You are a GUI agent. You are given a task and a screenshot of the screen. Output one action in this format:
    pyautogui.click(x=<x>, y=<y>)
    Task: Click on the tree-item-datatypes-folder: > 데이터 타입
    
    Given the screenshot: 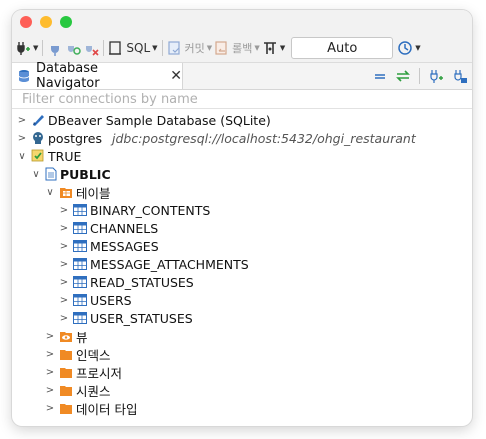 What is the action you would take?
    pyautogui.click(x=91, y=408)
    